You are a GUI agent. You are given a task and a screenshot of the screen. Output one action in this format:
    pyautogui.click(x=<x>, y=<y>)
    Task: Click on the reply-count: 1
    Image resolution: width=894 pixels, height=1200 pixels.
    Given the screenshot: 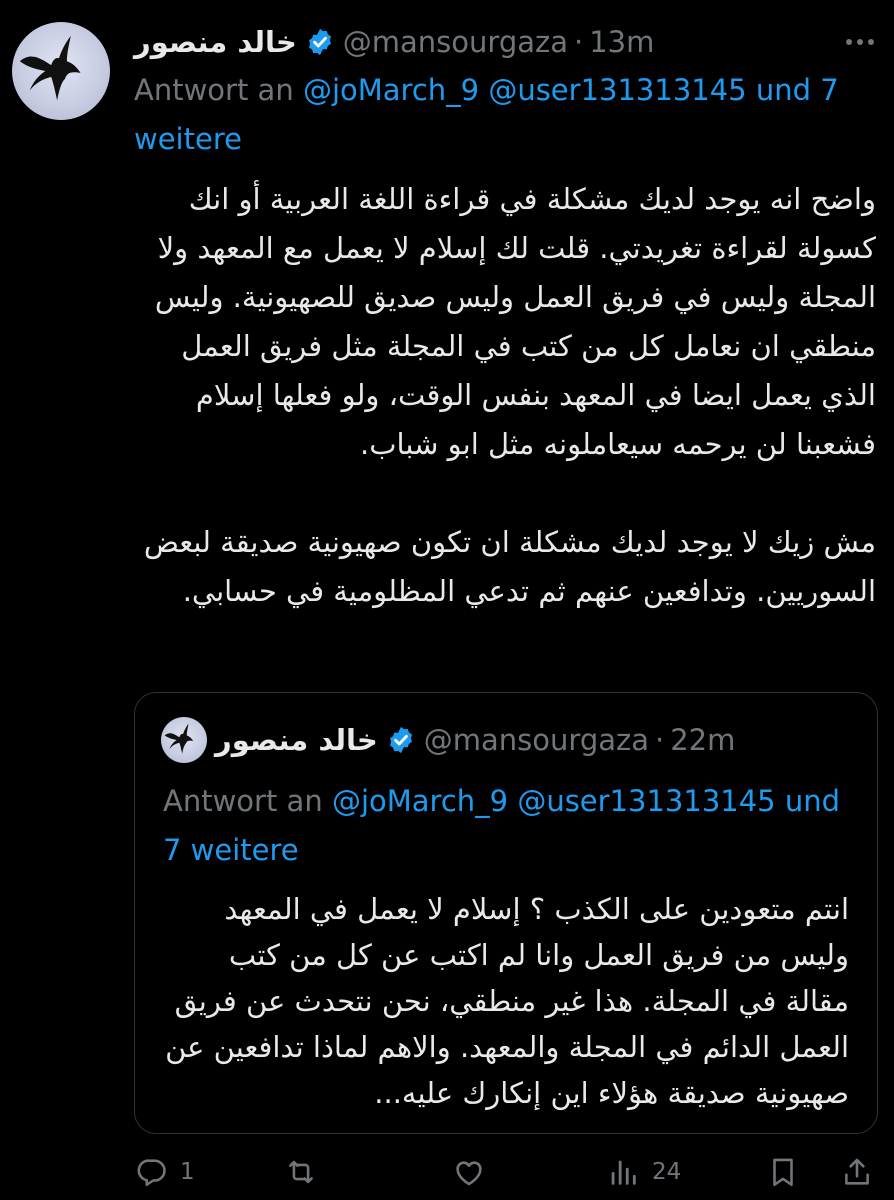 What is the action you would take?
    pyautogui.click(x=187, y=1172)
    